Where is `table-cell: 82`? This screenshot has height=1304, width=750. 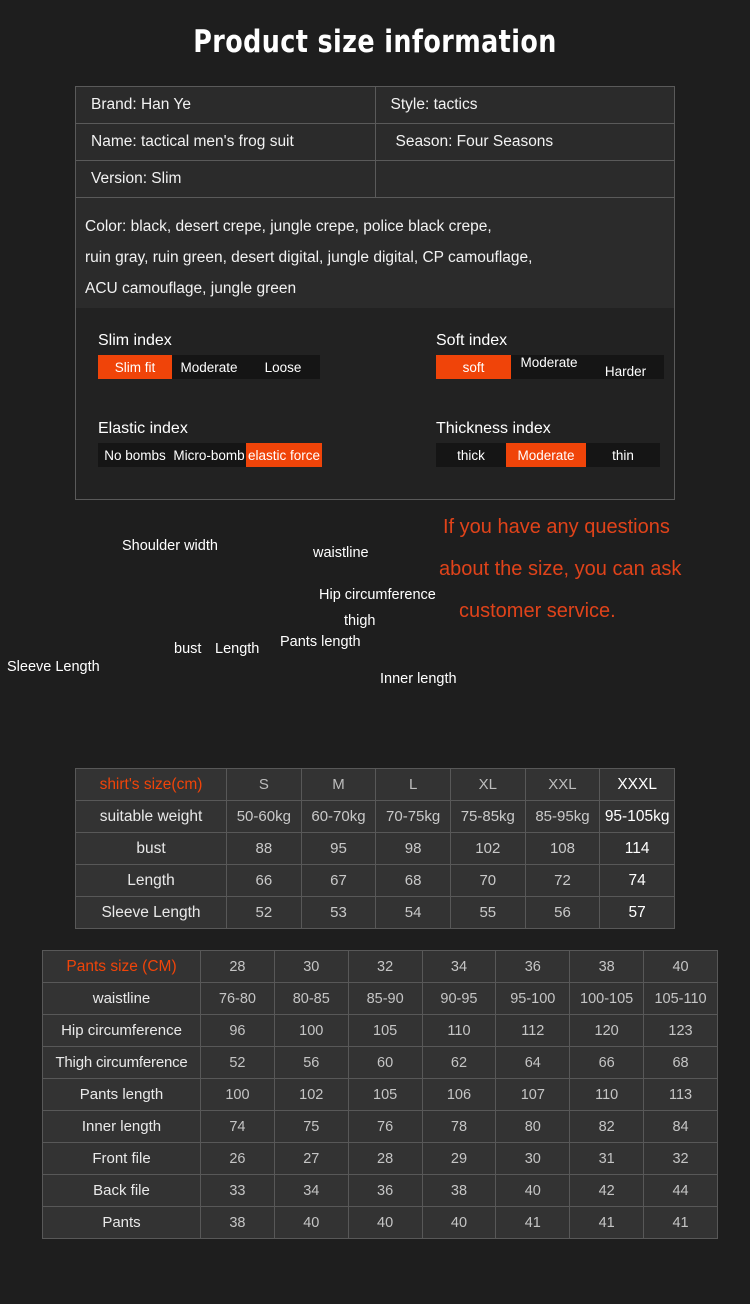 table-cell: 82 is located at coordinates (607, 1126).